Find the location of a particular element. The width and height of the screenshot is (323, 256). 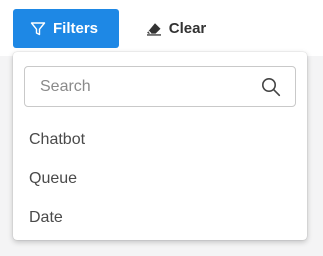

clear-button: Clear is located at coordinates (176, 28).